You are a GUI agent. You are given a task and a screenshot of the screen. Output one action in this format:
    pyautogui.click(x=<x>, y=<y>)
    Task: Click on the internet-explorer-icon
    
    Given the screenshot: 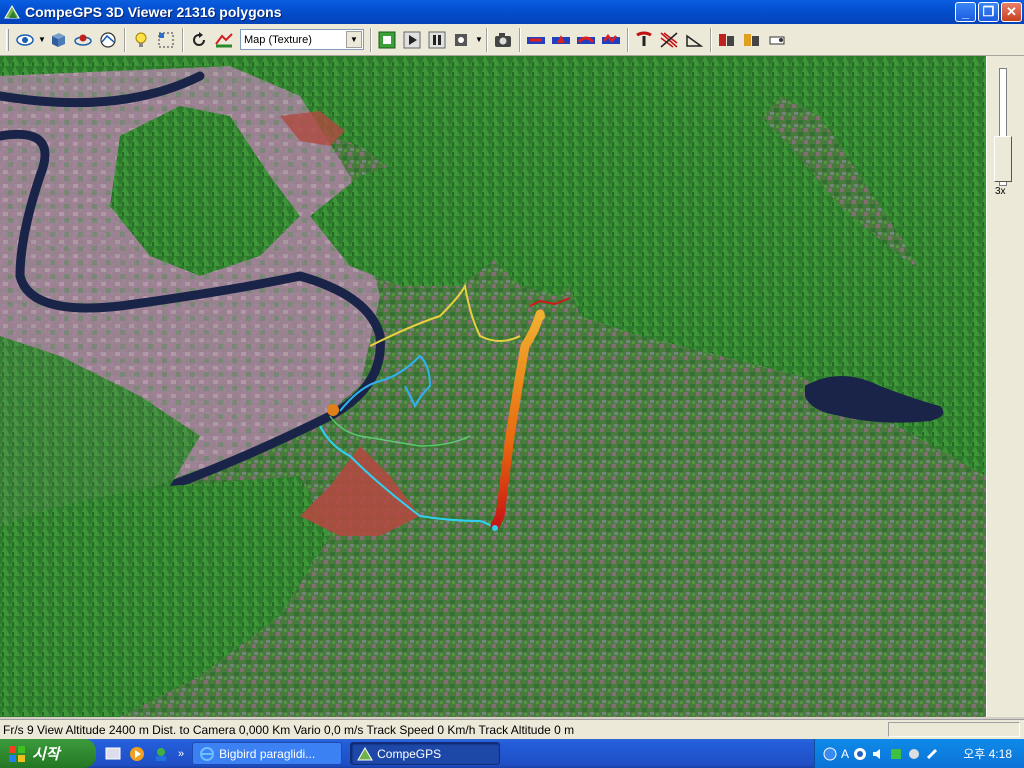 What is the action you would take?
    pyautogui.click(x=207, y=753)
    